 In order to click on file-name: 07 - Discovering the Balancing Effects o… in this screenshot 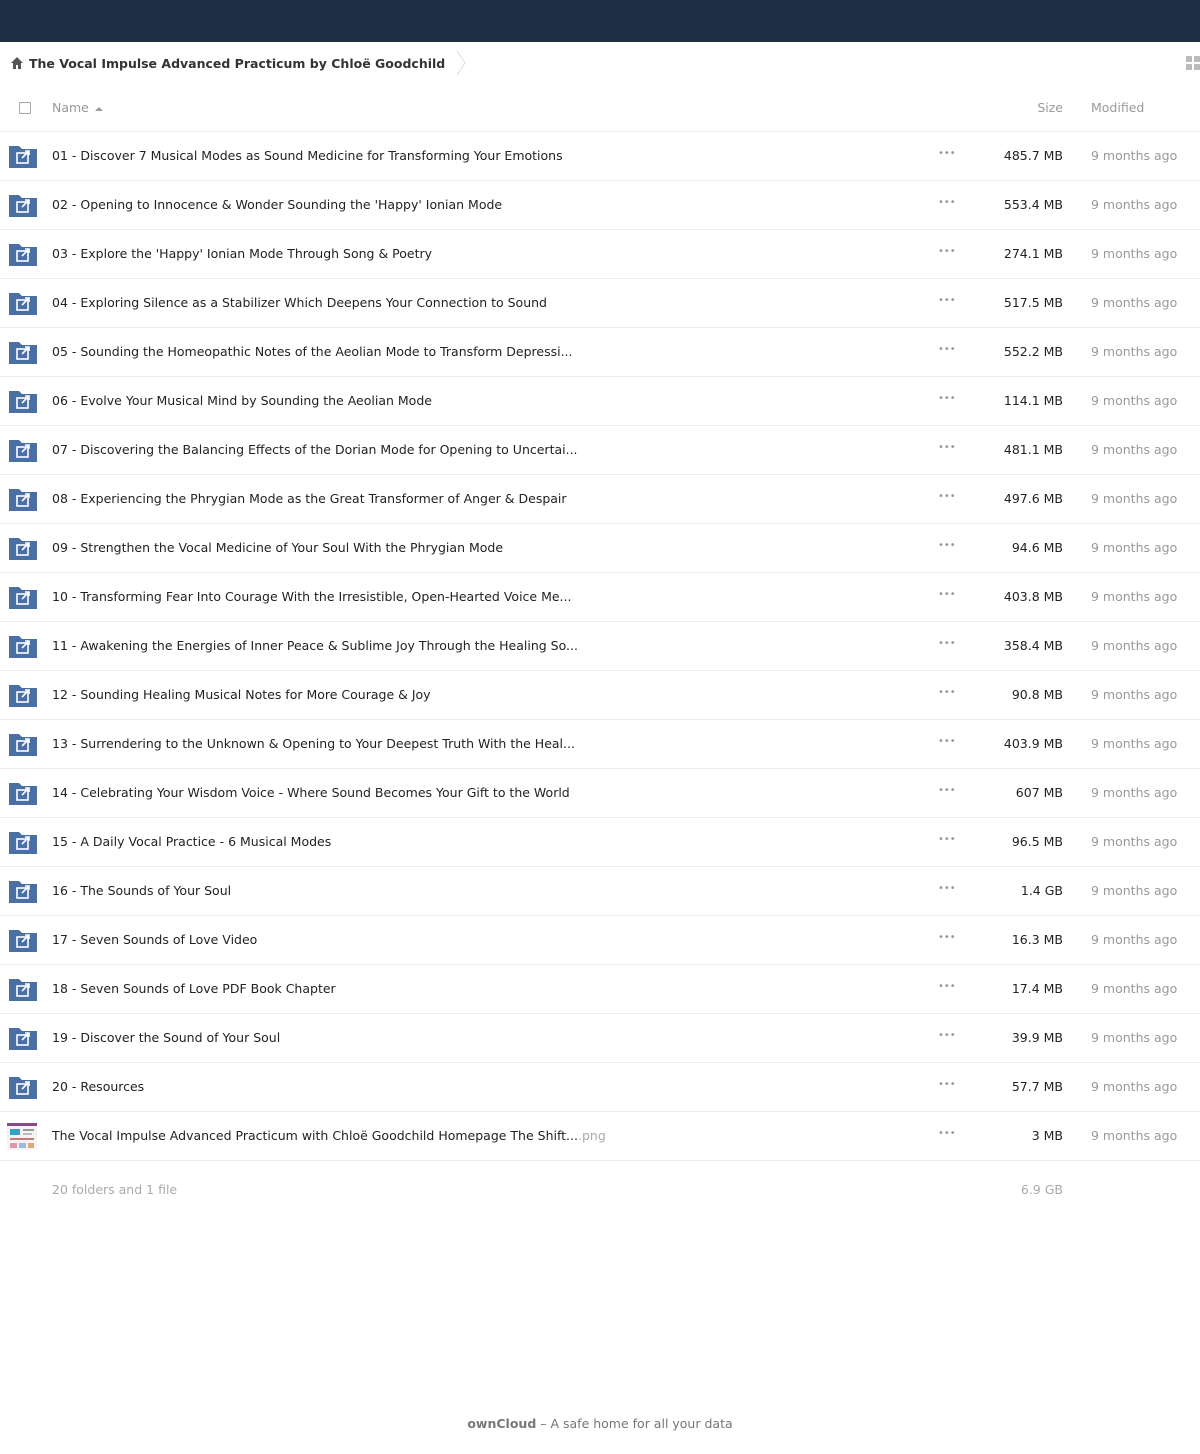, I will do `click(315, 449)`.